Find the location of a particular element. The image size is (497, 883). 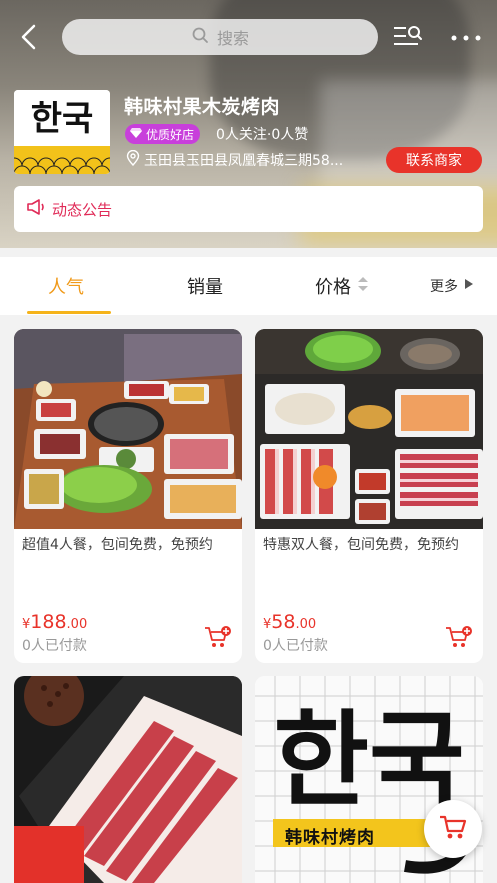

active-tab-indicator is located at coordinates (69, 312).